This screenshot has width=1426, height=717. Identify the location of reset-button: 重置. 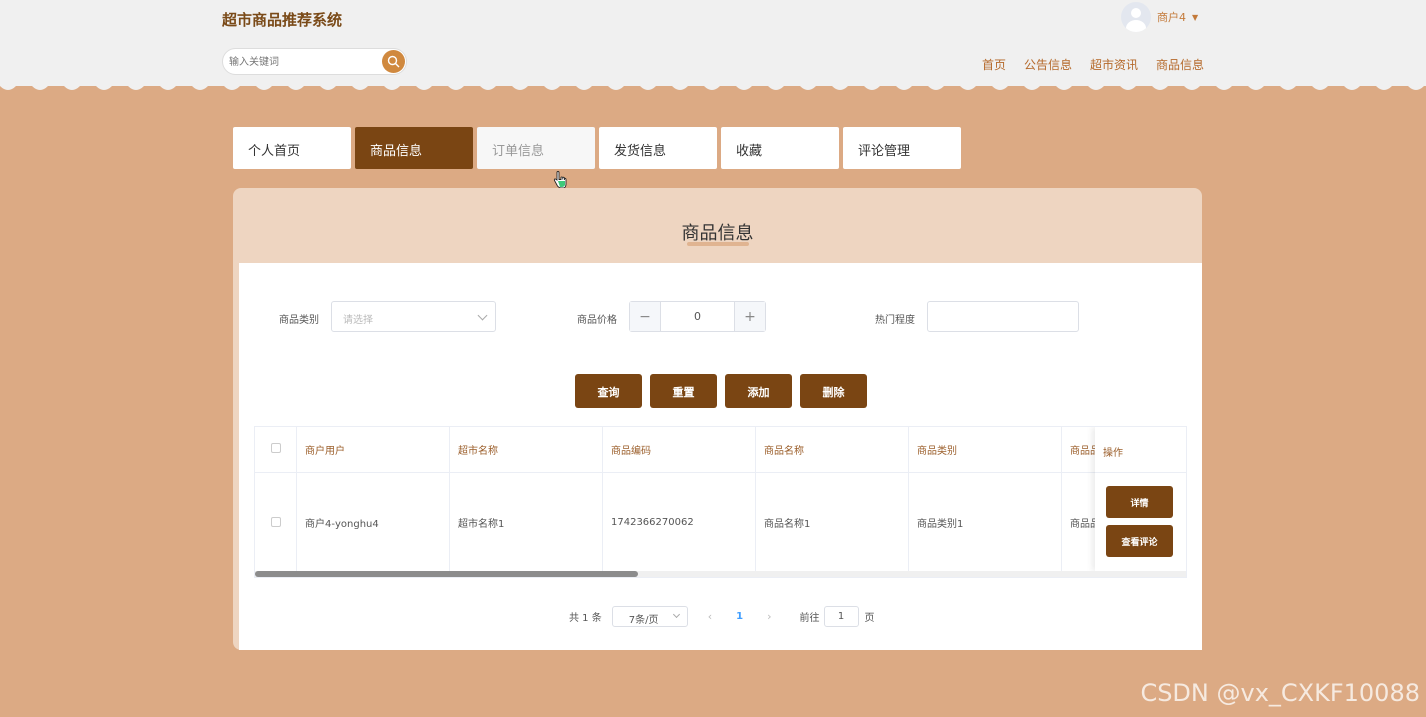
(683, 391).